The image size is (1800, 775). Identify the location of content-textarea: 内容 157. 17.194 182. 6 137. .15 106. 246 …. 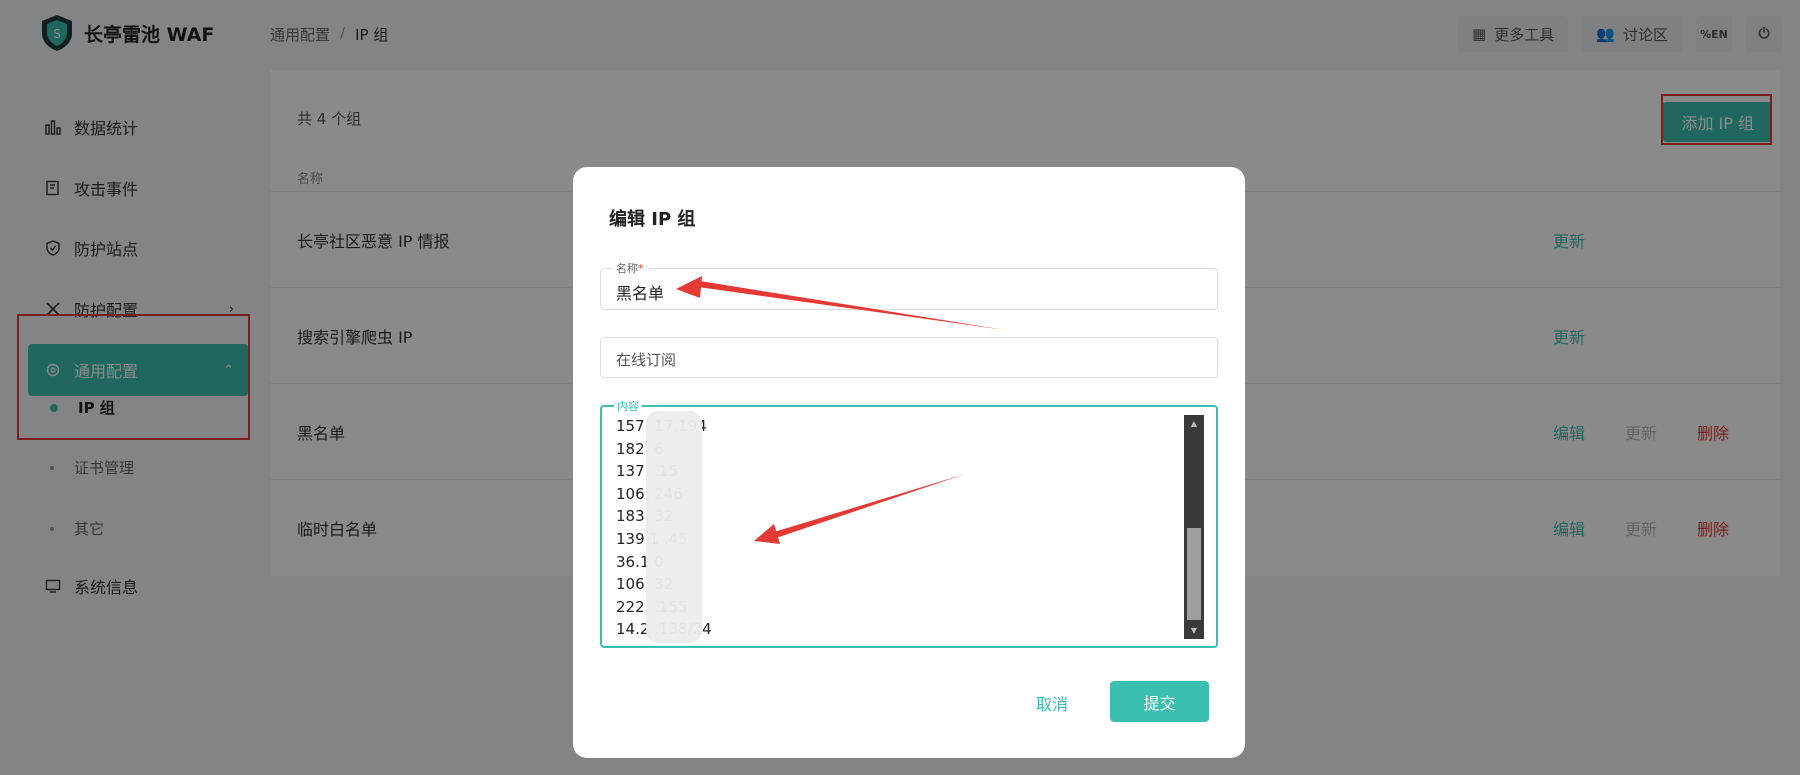
(909, 523).